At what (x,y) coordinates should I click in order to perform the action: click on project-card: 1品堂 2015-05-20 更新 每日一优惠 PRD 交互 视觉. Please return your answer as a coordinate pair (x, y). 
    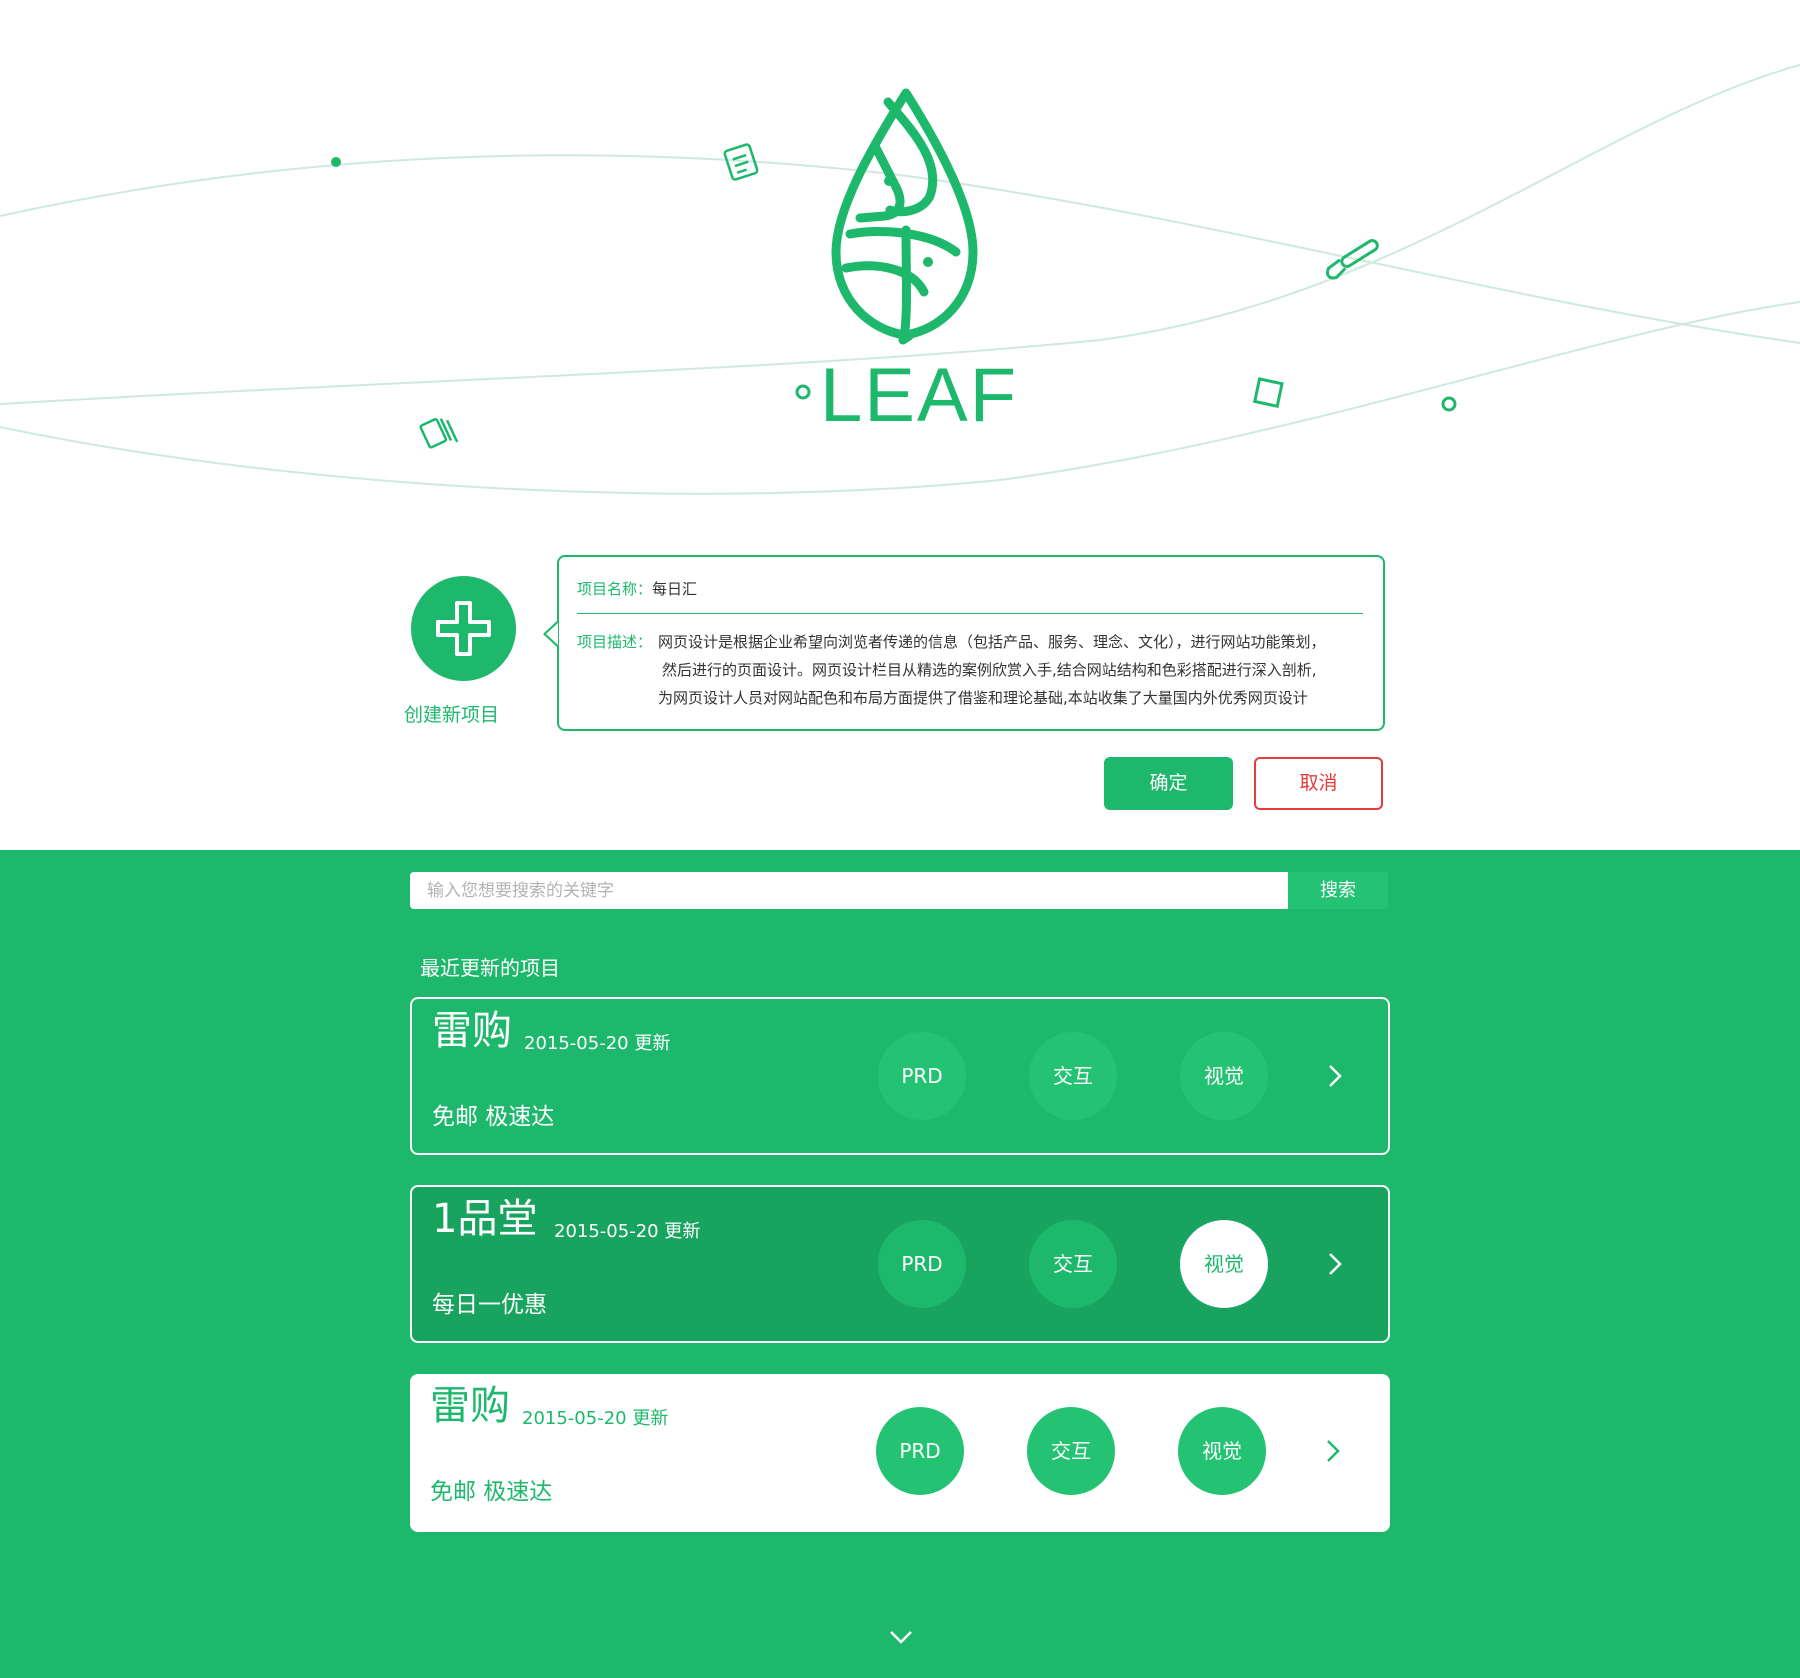
    Looking at the image, I should click on (900, 1264).